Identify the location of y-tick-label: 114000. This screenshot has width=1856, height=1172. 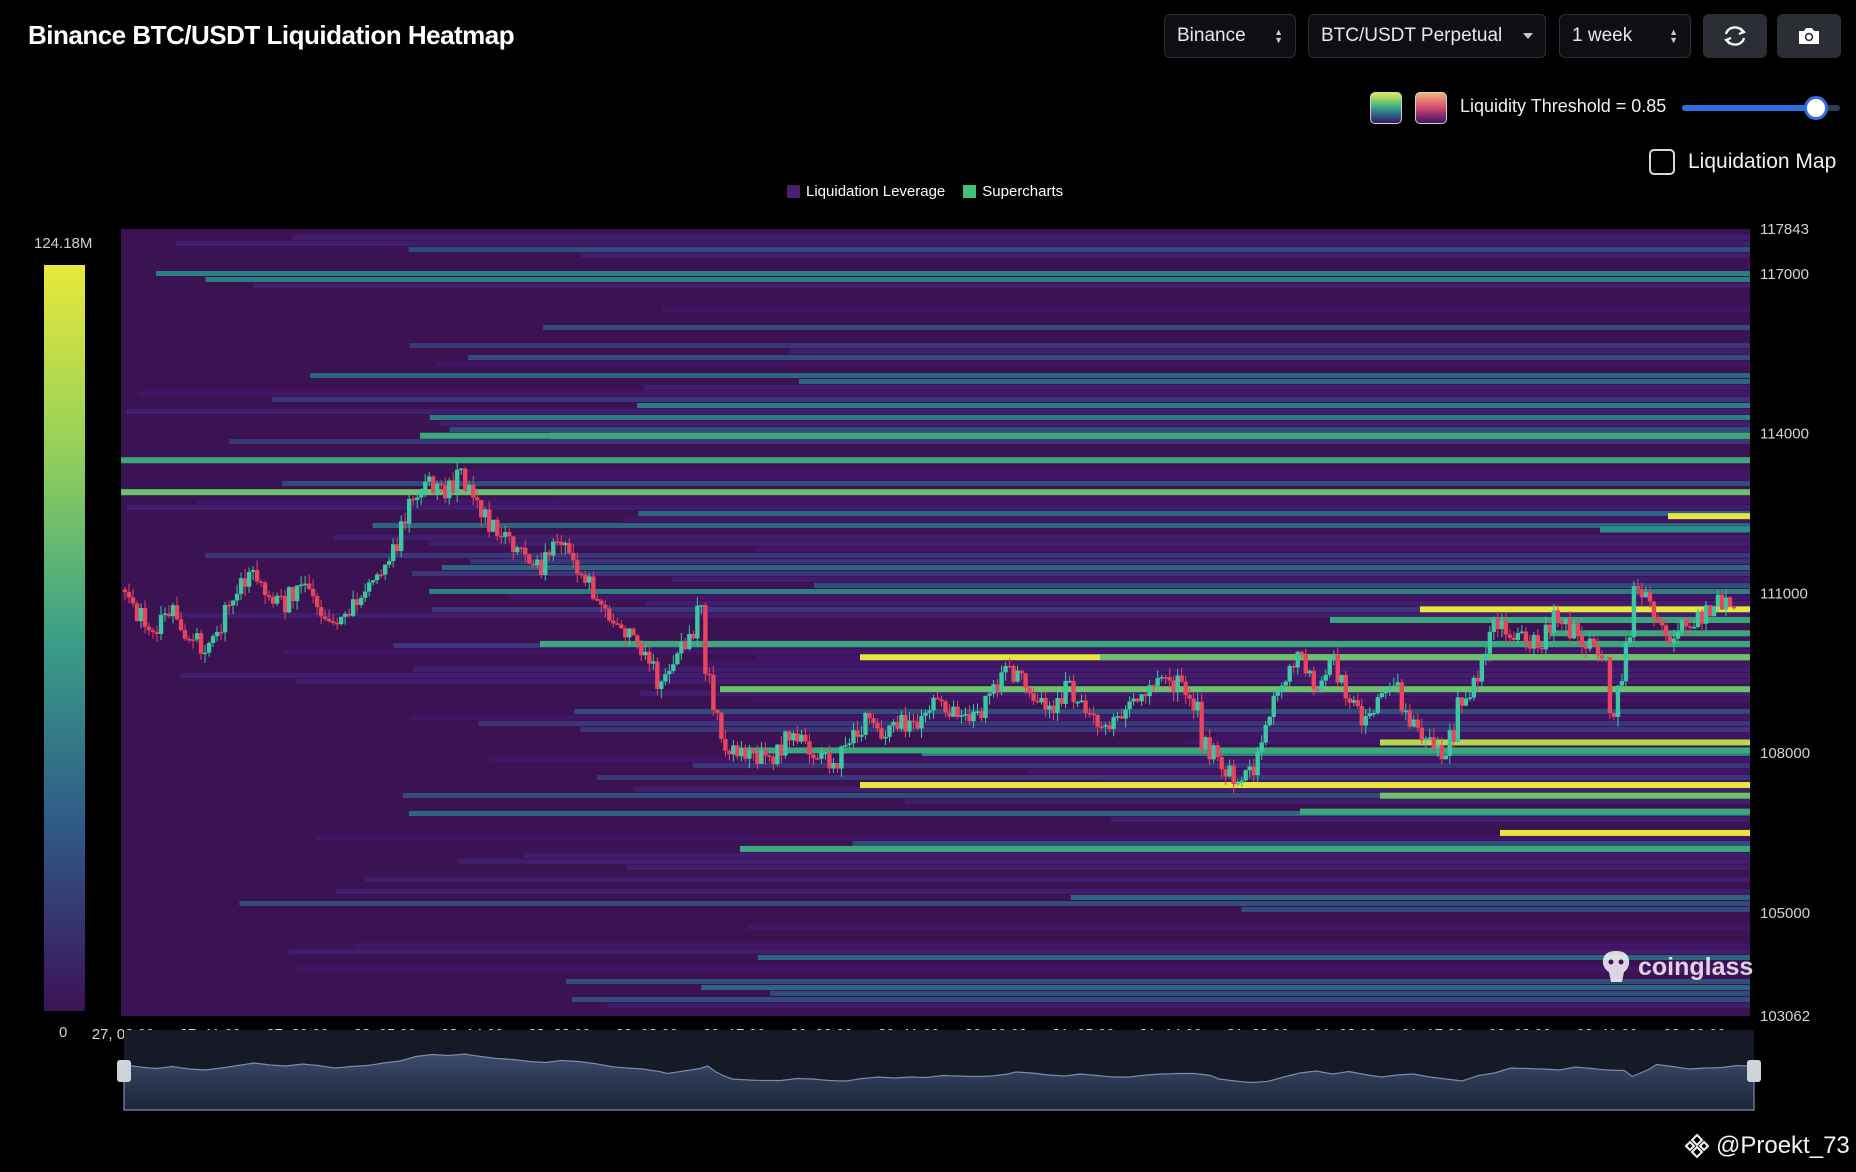
(1784, 434).